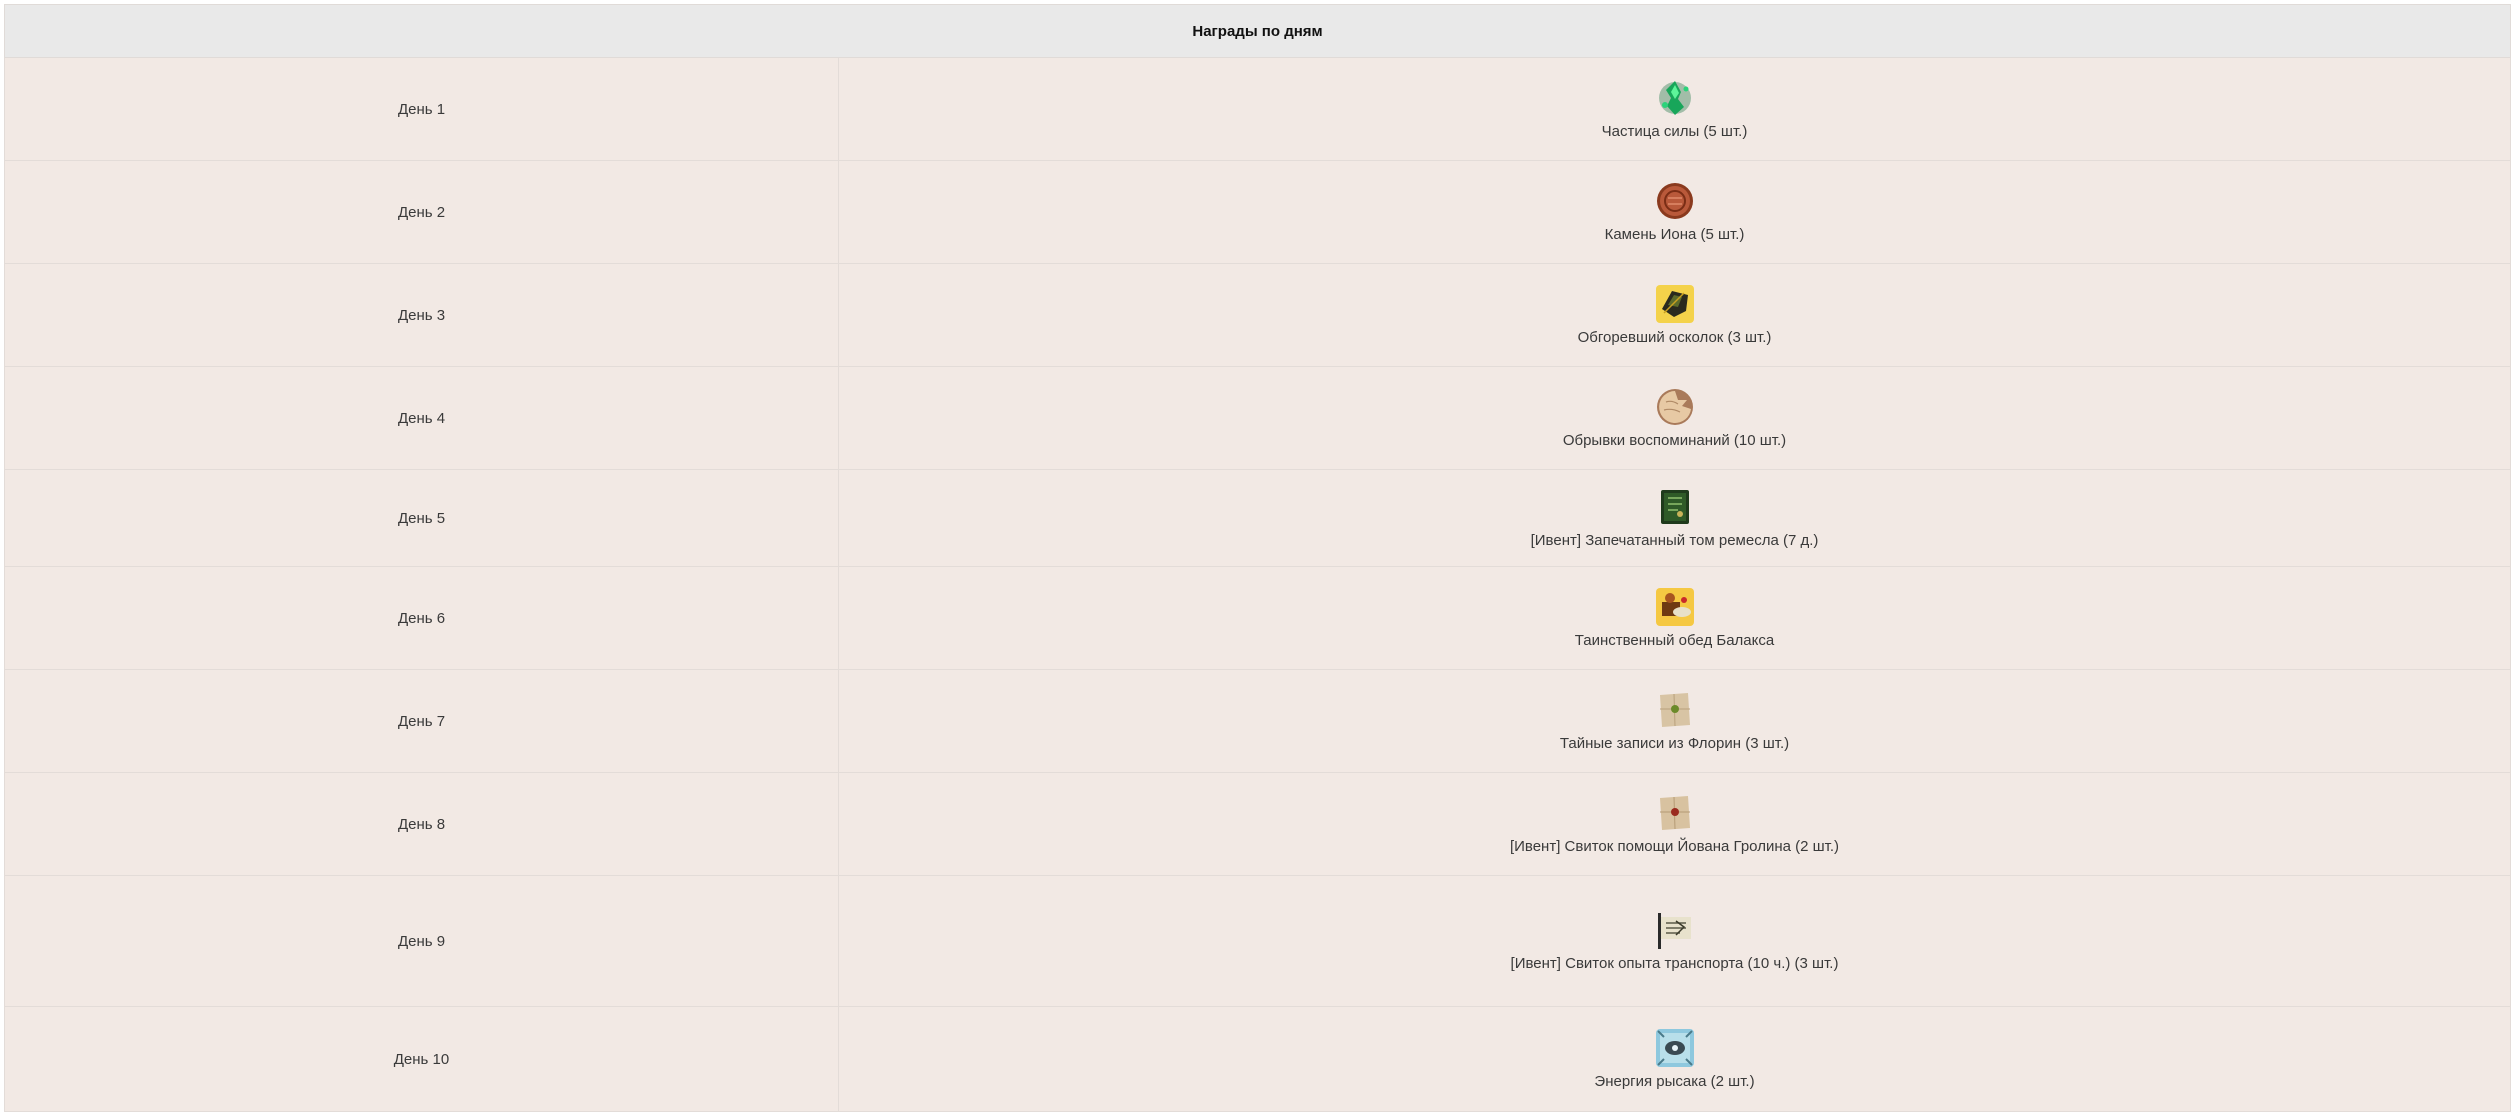 The width and height of the screenshot is (2515, 1115). What do you see at coordinates (1675, 338) in the screenshot?
I see `reward-name: Обгоревший осколок (3 шт.)` at bounding box center [1675, 338].